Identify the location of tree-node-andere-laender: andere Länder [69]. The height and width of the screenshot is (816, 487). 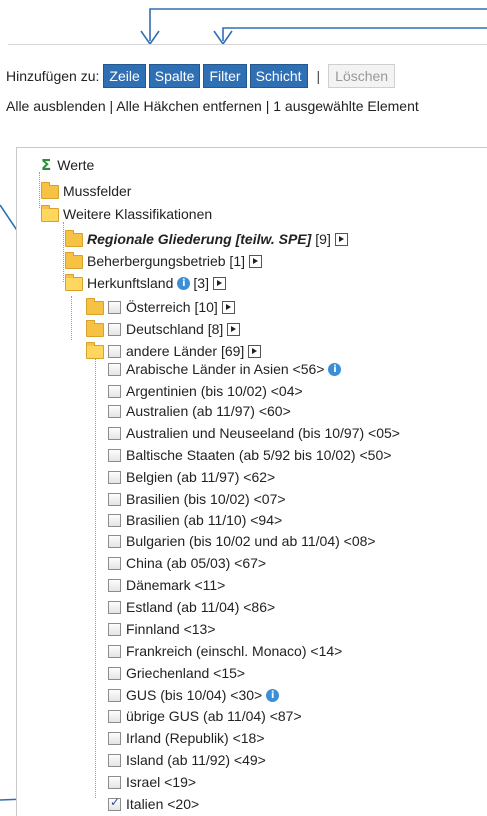
(174, 351).